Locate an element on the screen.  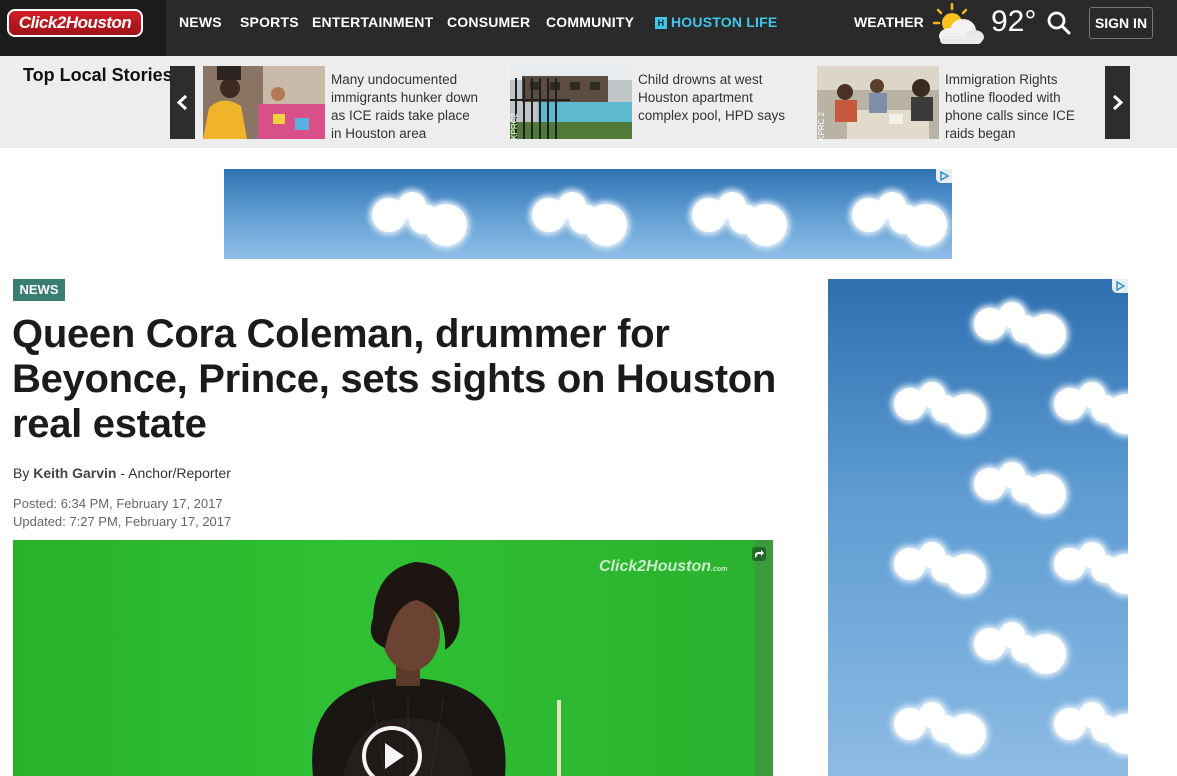
ad-cloud-graphic is located at coordinates (660, 219).